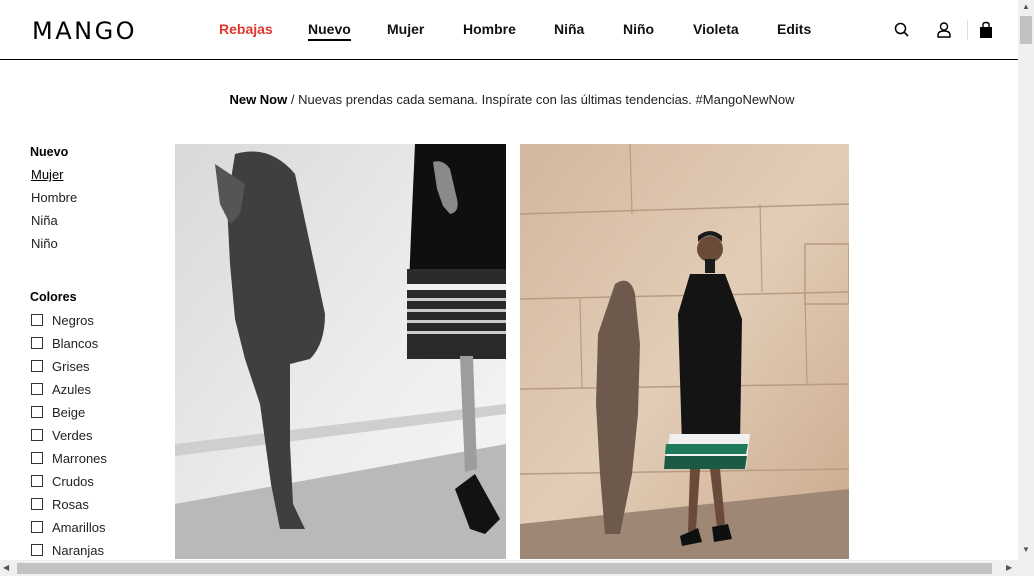 The image size is (1034, 576). Describe the element at coordinates (1026, 280) in the screenshot. I see `vertical-scrollbar: ▲ ▼` at that location.